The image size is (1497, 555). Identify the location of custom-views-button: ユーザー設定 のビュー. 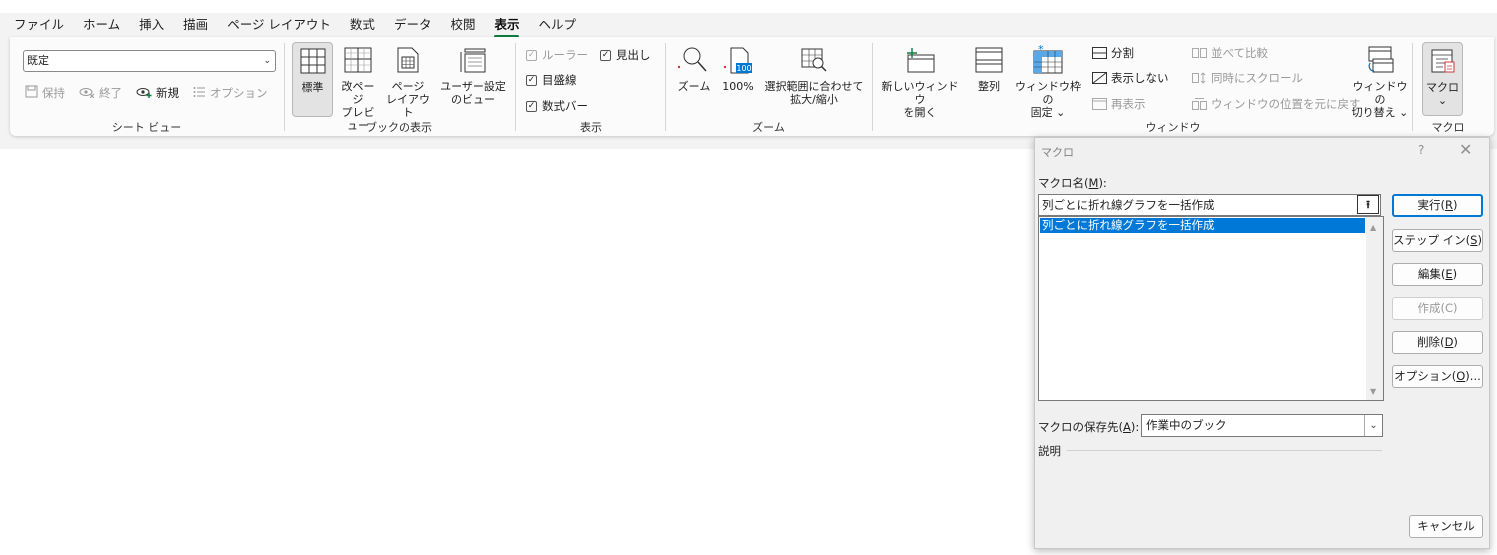
(473, 74).